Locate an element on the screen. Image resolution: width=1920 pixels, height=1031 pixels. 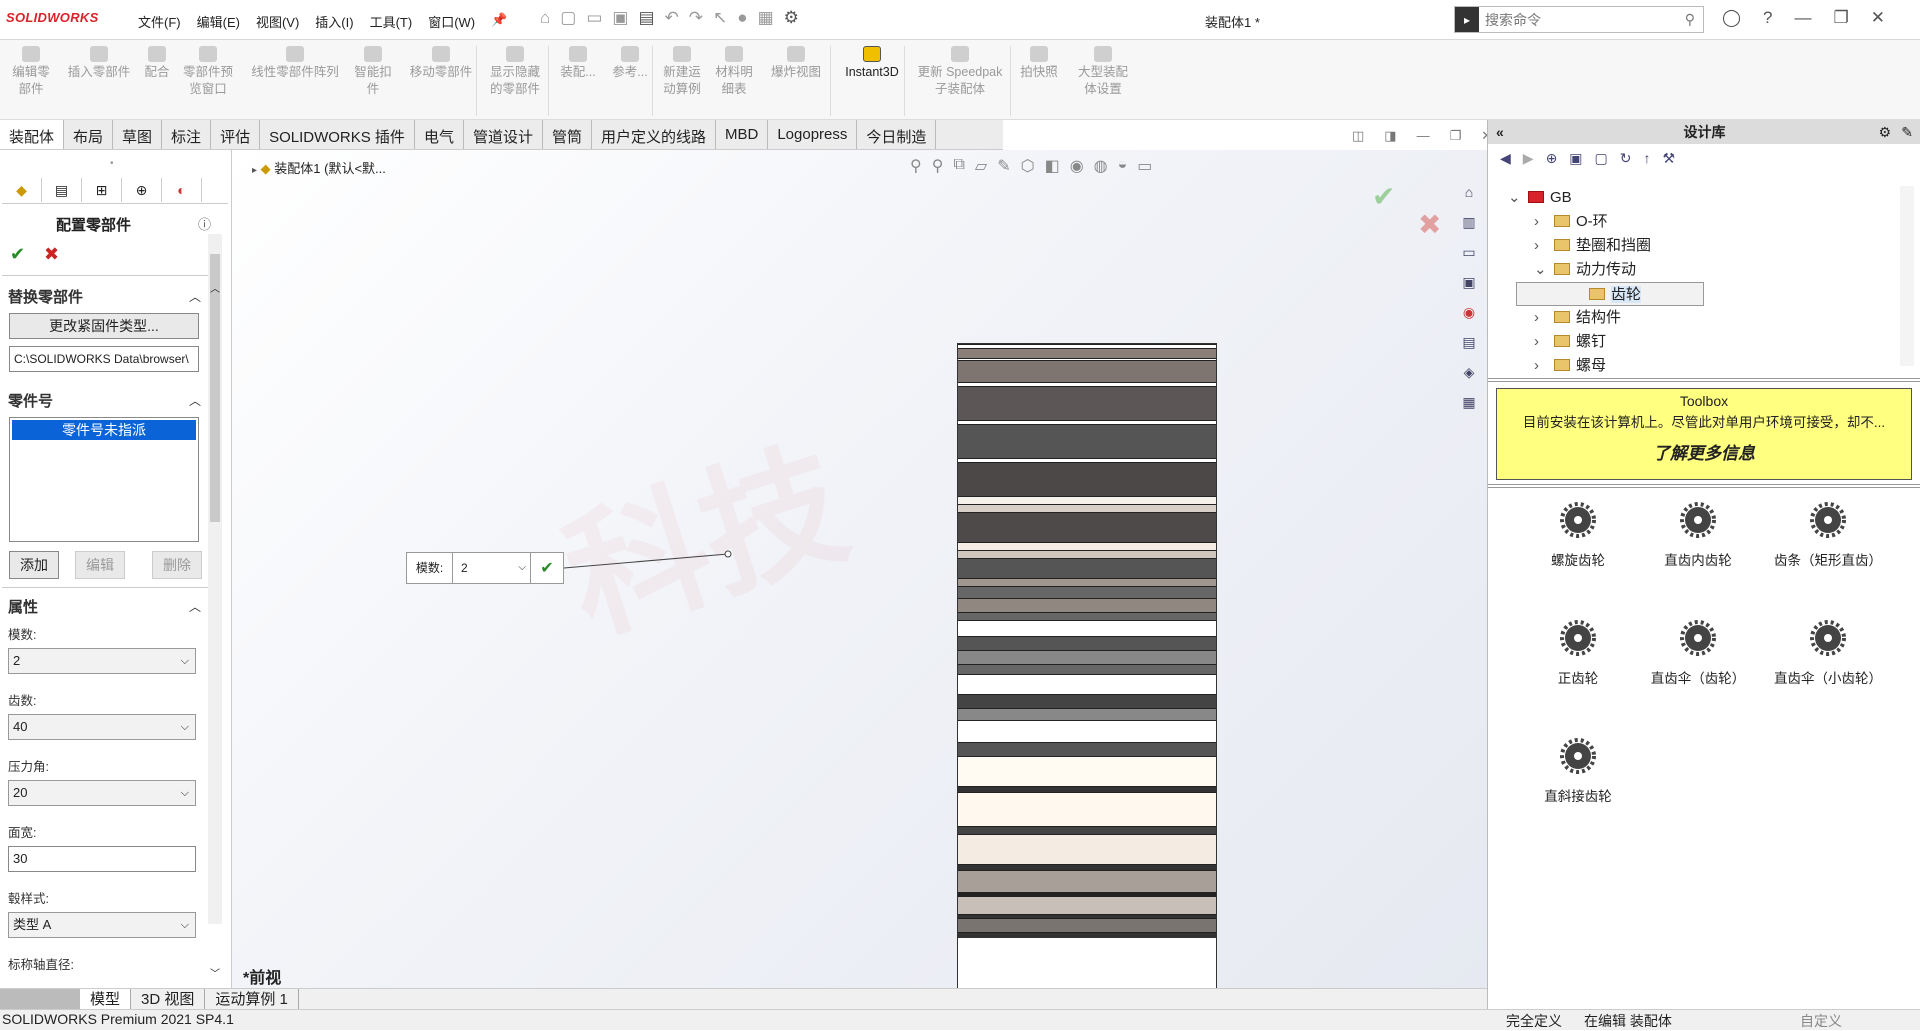
tab-7: 管道设计 is located at coordinates (503, 134).